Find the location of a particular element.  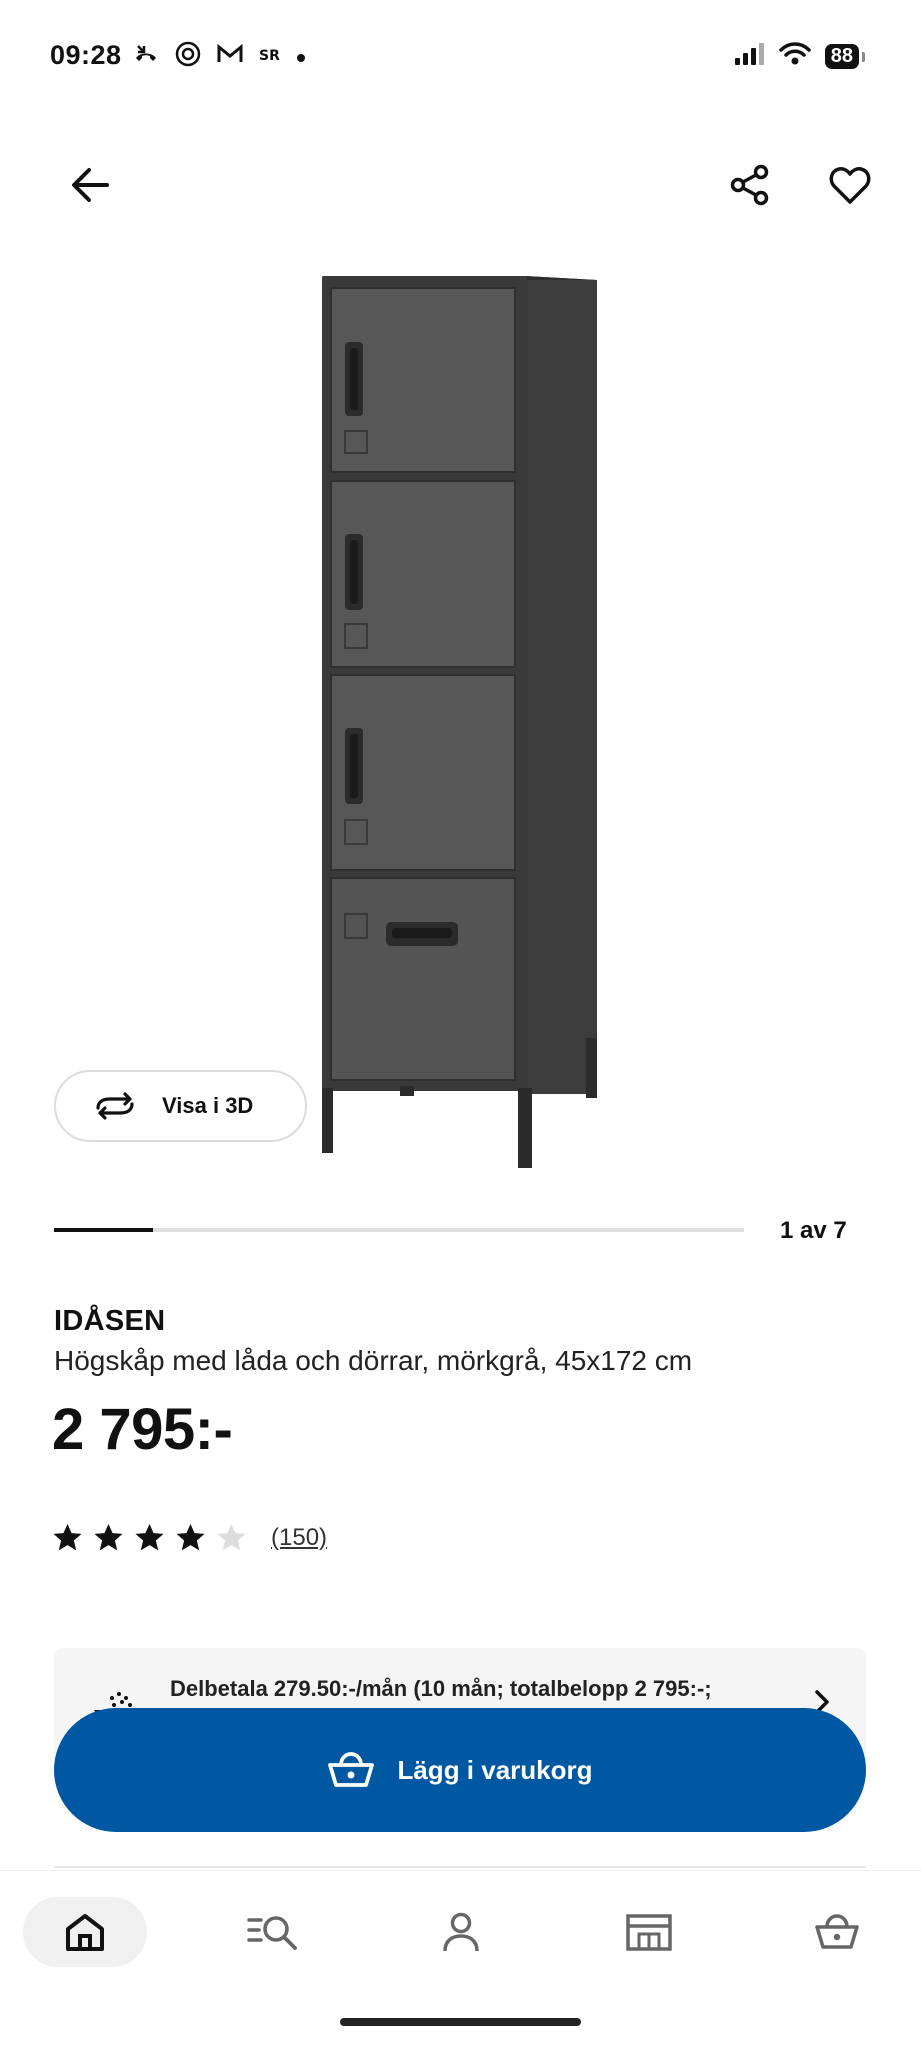

nav-search is located at coordinates (273, 1932).